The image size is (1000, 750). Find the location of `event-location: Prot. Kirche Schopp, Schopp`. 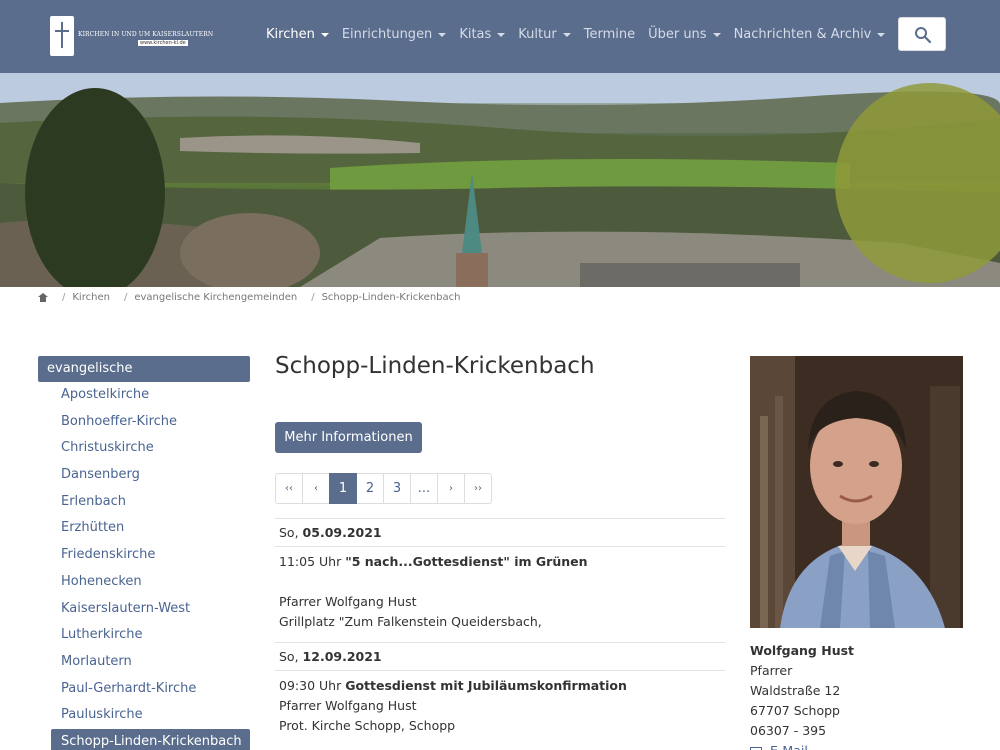

event-location: Prot. Kirche Schopp, Schopp is located at coordinates (367, 725).